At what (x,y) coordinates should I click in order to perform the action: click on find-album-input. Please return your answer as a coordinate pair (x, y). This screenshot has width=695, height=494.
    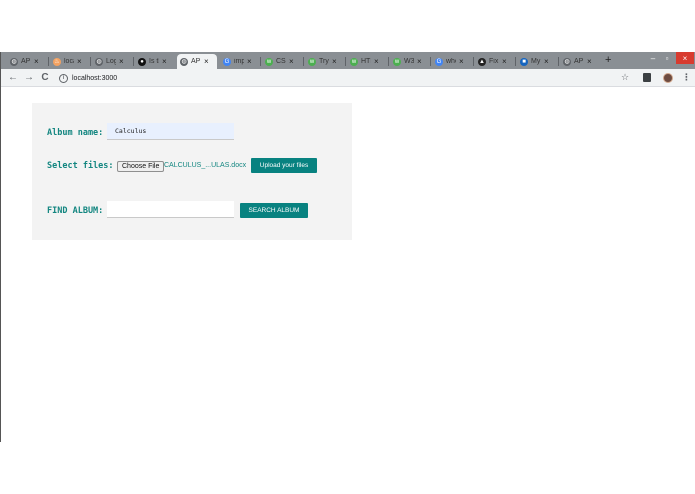
    Looking at the image, I should click on (170, 209).